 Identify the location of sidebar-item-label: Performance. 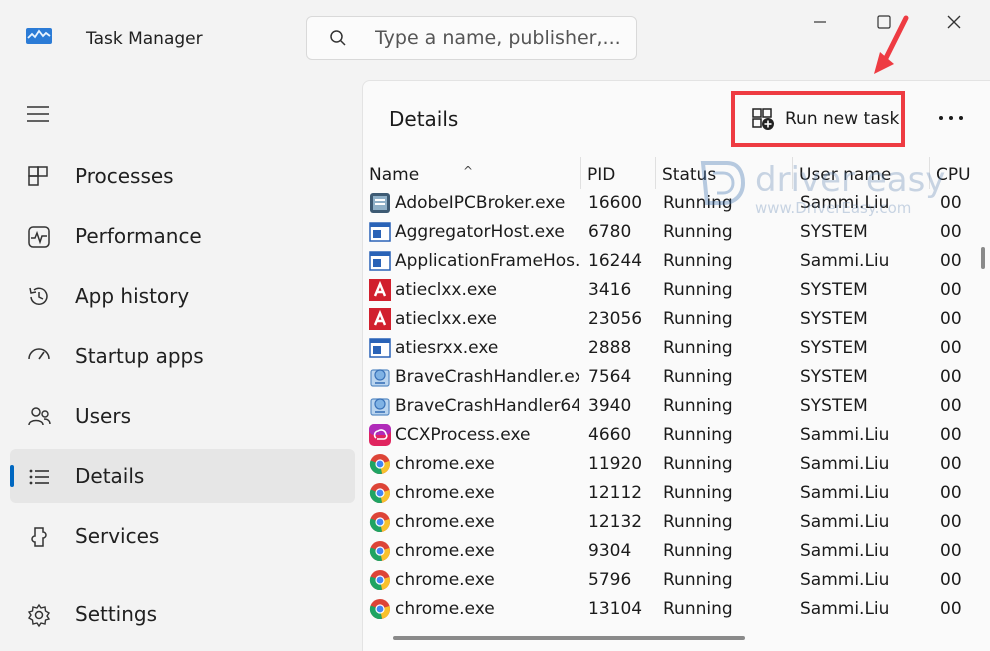
(138, 236).